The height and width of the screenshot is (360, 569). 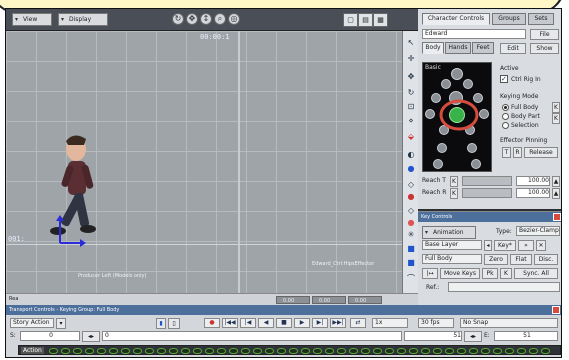 I want to click on effector-head, so click(x=457, y=74).